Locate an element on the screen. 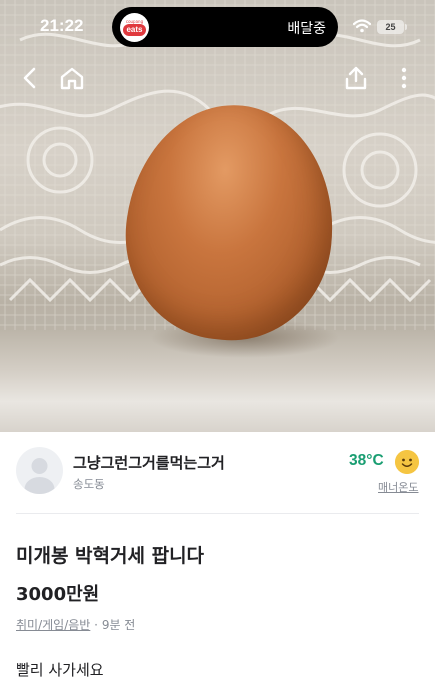 Image resolution: width=435 pixels, height=687 pixels. home-icon is located at coordinates (72, 78).